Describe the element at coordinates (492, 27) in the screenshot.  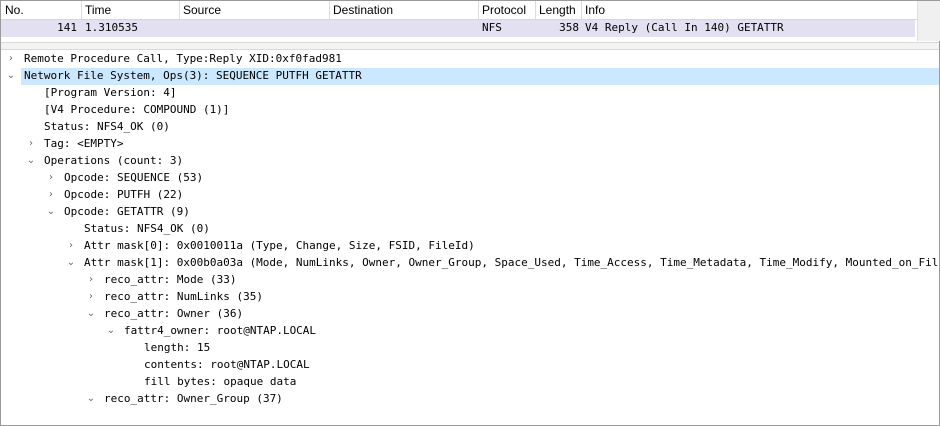
I see `packet-protocol: NFS` at that location.